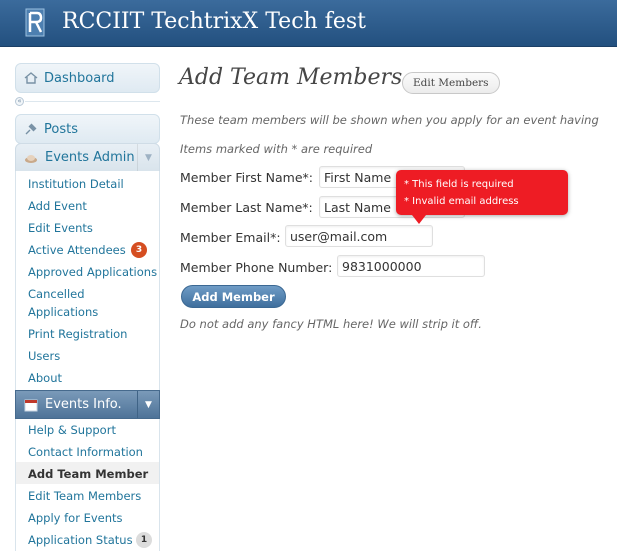 The image size is (617, 551). I want to click on current-item-pointer-icon, so click(12, 521).